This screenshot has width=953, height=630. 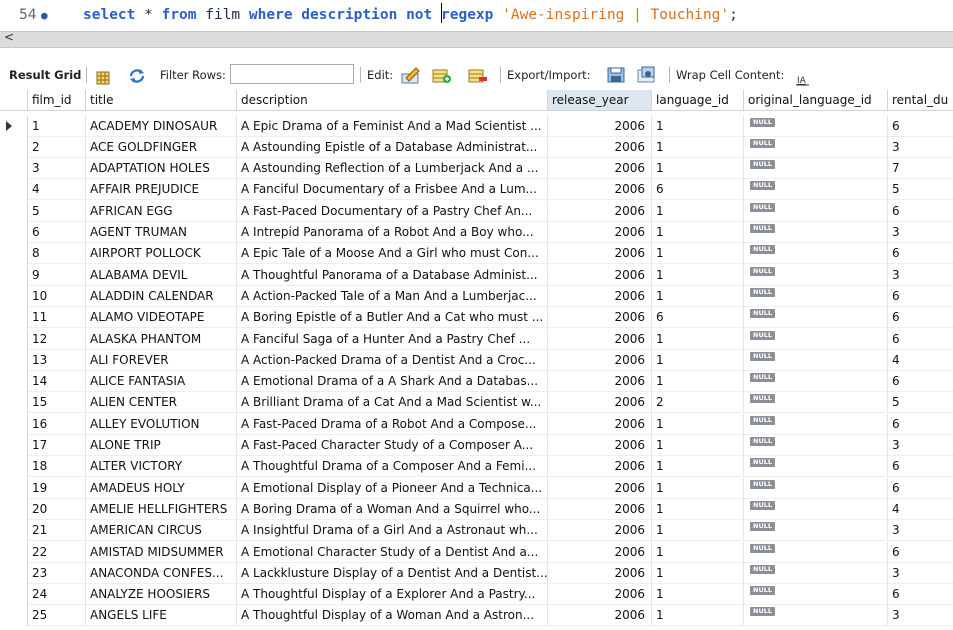 I want to click on cell-title: ALIEN CENTER, so click(x=161, y=403).